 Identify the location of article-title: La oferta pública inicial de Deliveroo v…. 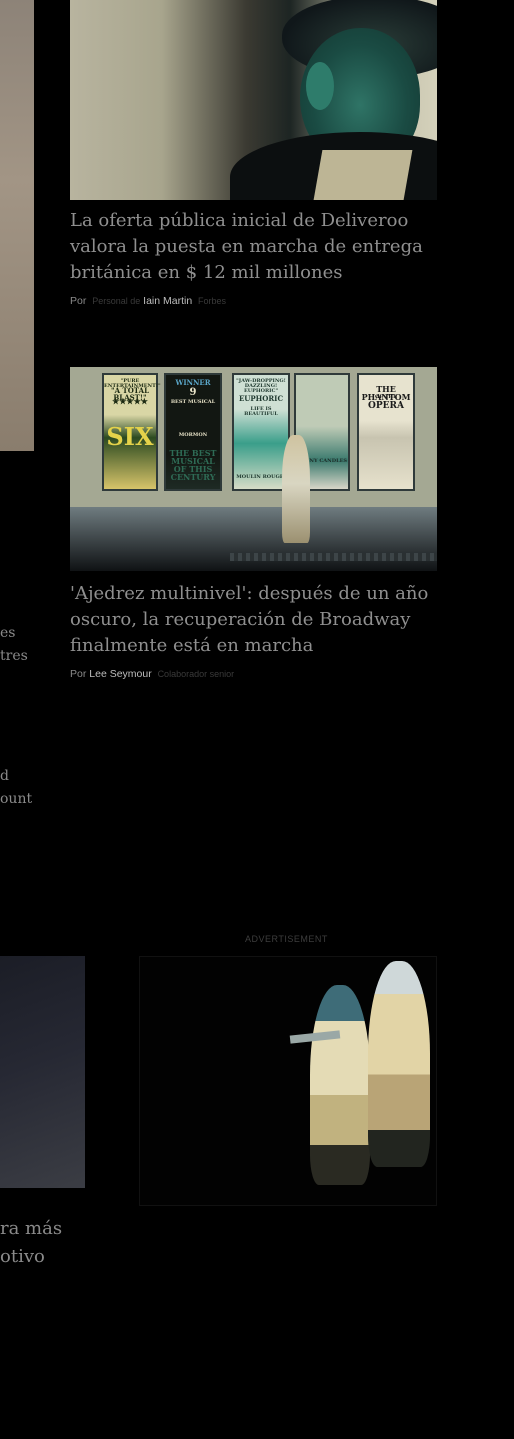
(255, 247).